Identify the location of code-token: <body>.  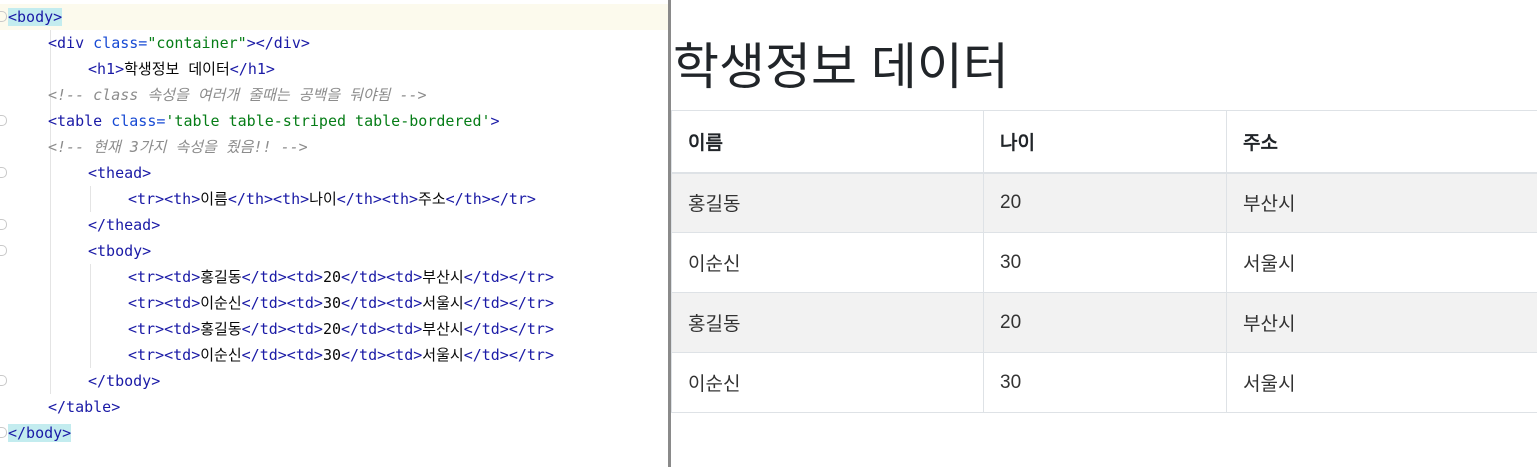
(35, 17).